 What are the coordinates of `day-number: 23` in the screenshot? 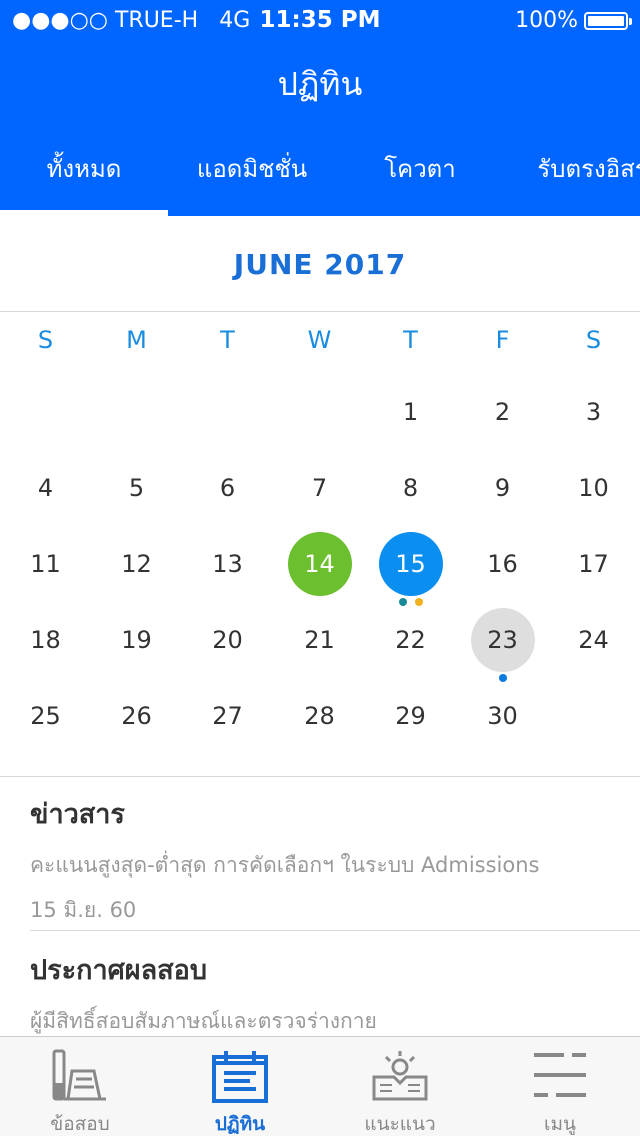 It's located at (502, 640).